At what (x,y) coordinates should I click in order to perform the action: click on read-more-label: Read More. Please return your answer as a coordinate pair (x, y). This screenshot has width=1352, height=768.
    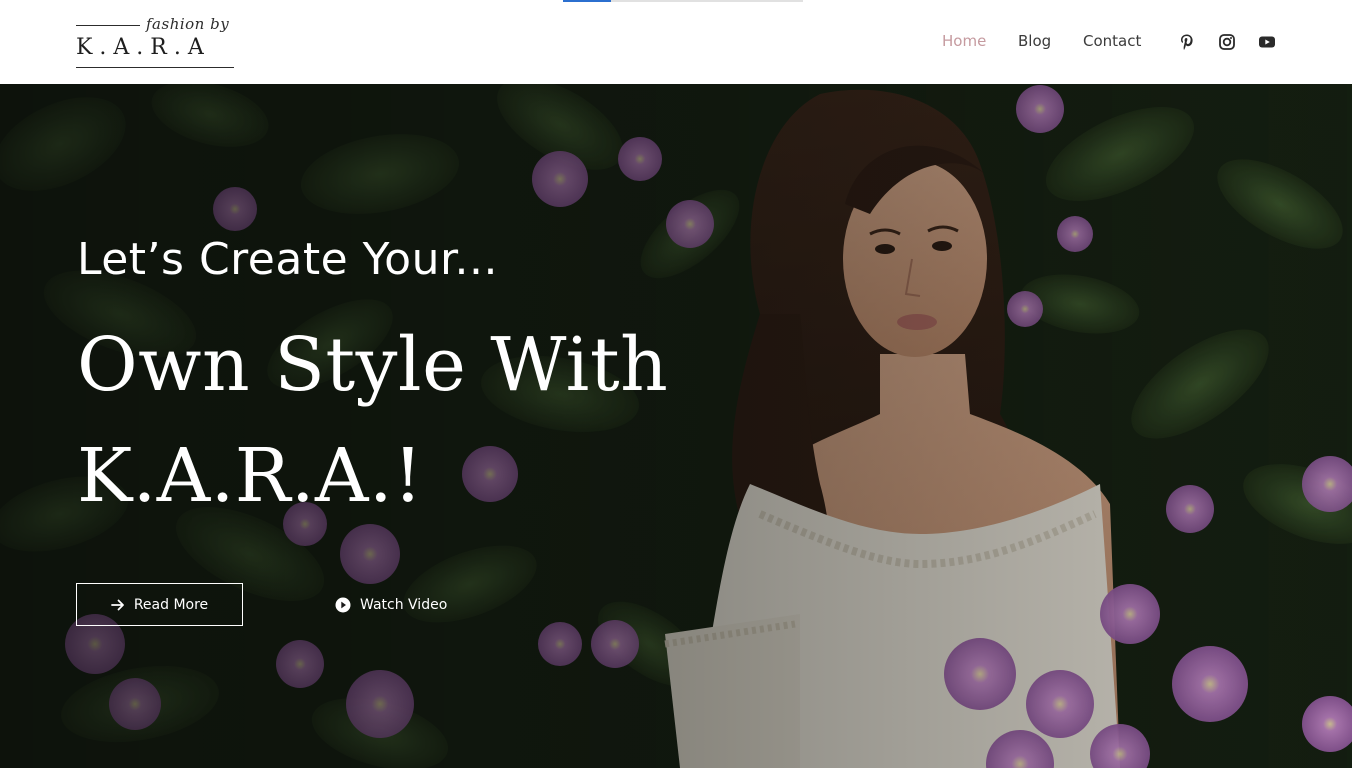
    Looking at the image, I should click on (171, 604).